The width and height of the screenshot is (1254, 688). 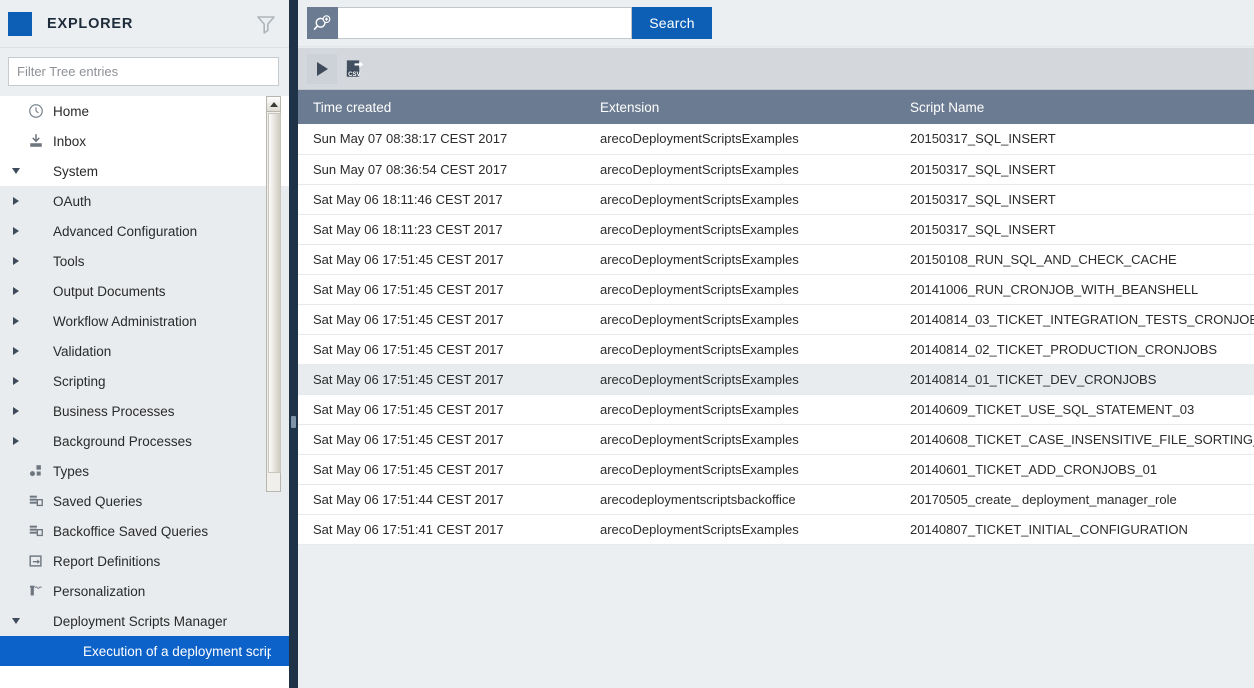 What do you see at coordinates (144, 261) in the screenshot?
I see `sidebar-item-tools: Tools` at bounding box center [144, 261].